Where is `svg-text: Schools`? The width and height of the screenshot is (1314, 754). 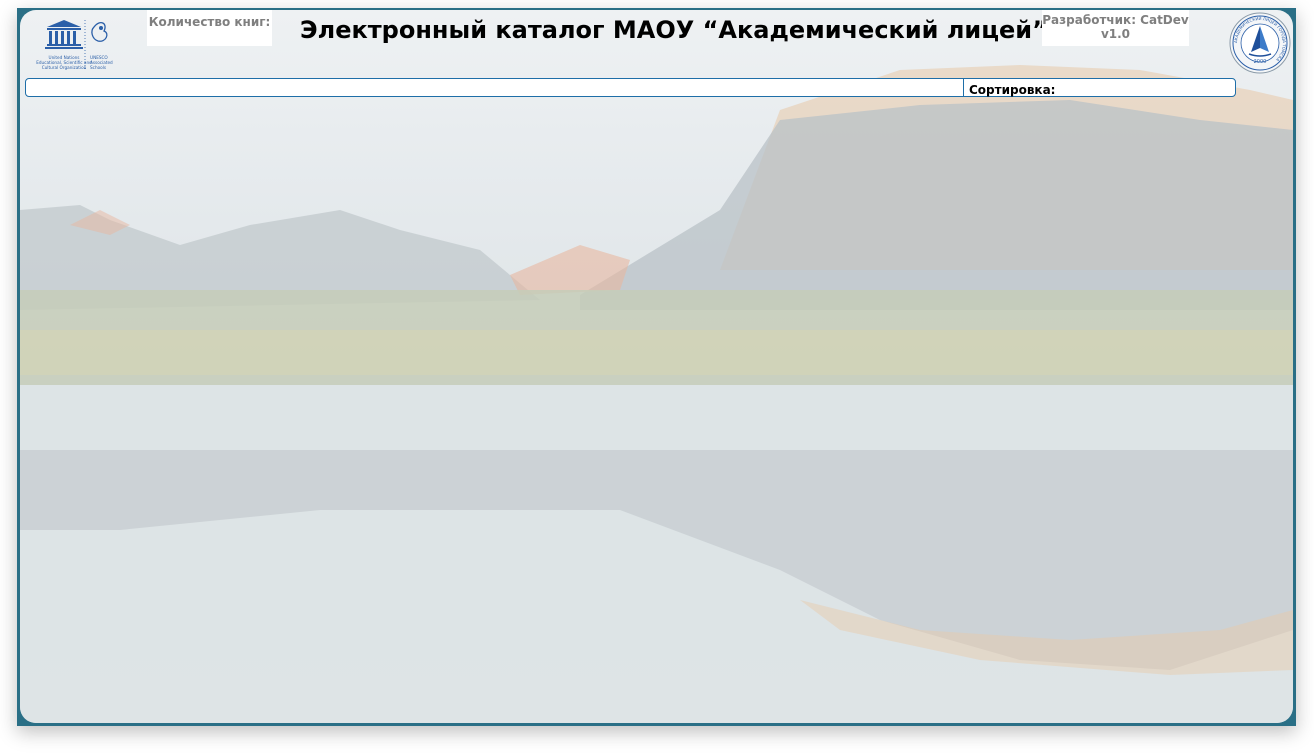
svg-text: Schools is located at coordinates (98, 67).